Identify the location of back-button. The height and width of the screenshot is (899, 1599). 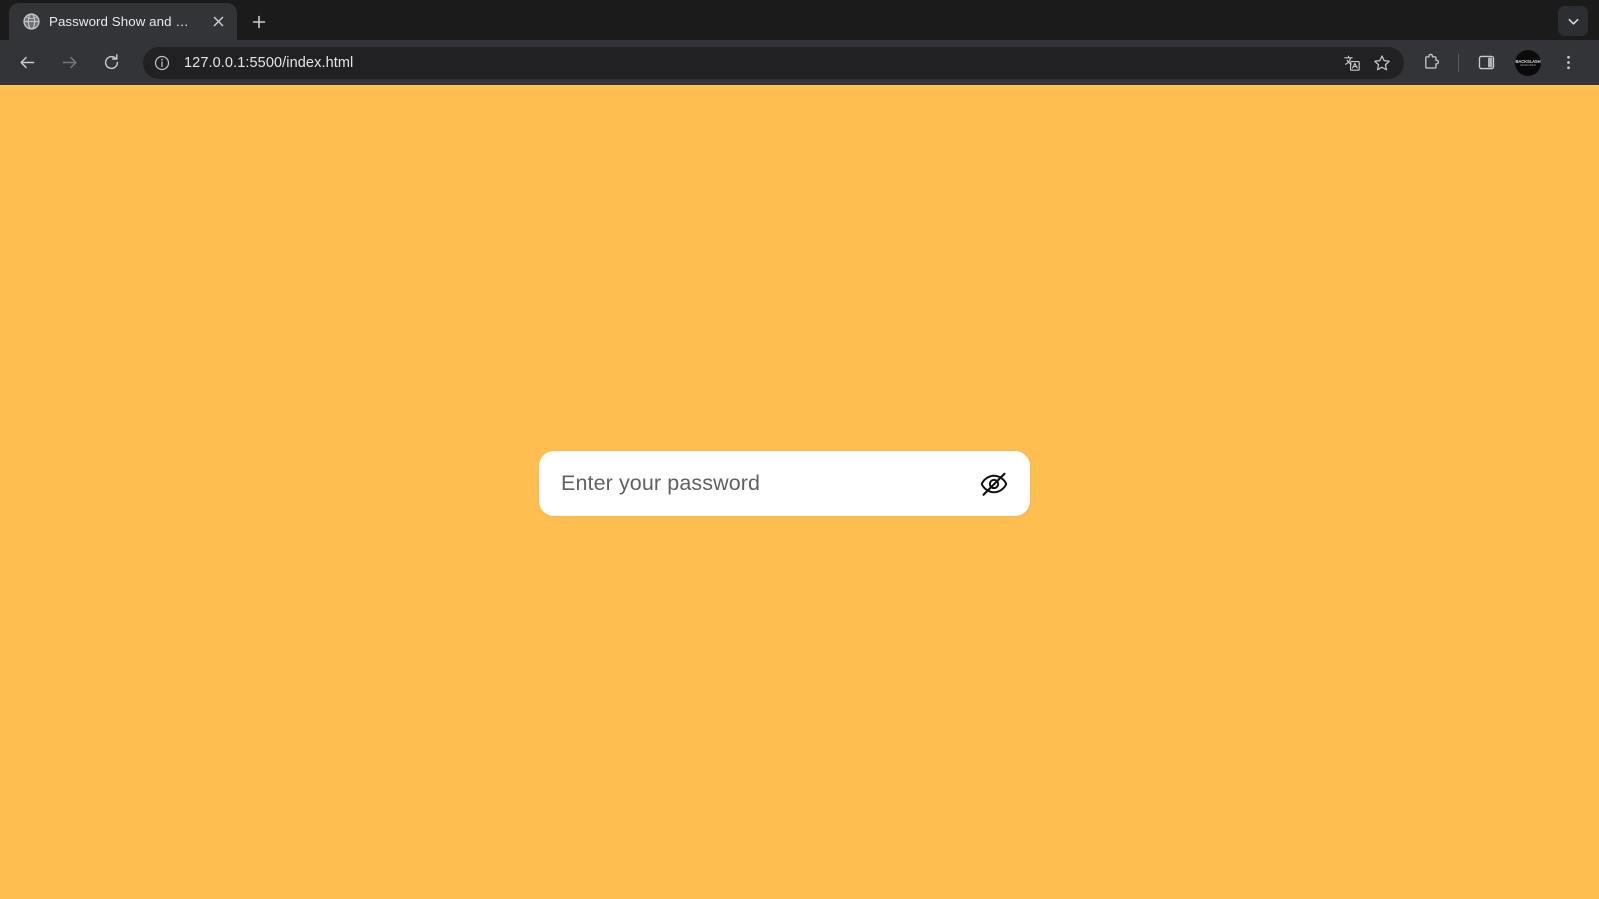
(27, 63).